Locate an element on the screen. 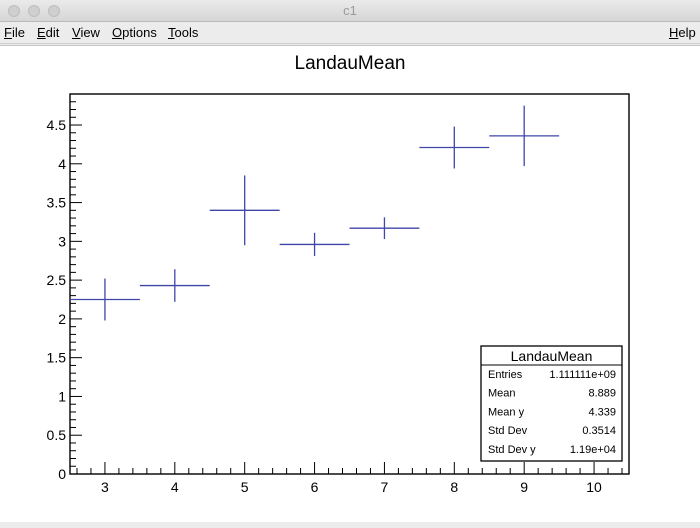  menu-options-mnemonic: O is located at coordinates (117, 32).